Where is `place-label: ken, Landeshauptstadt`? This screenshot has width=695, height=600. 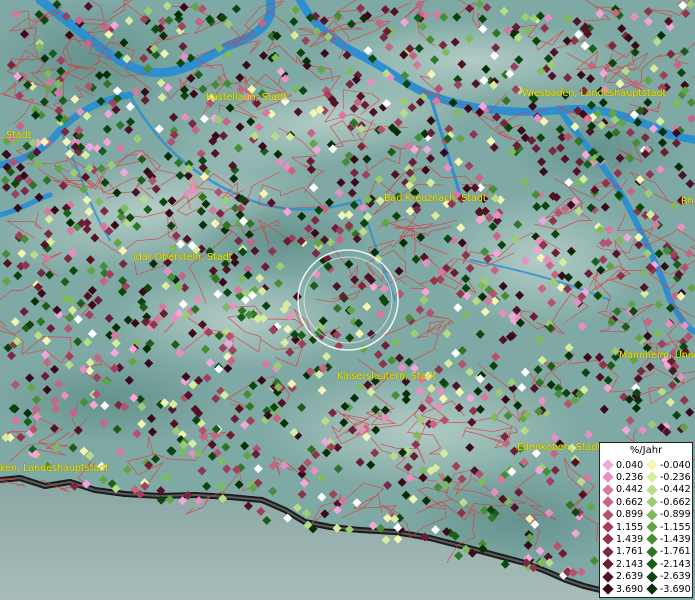
place-label: ken, Landeshauptstadt is located at coordinates (54, 468).